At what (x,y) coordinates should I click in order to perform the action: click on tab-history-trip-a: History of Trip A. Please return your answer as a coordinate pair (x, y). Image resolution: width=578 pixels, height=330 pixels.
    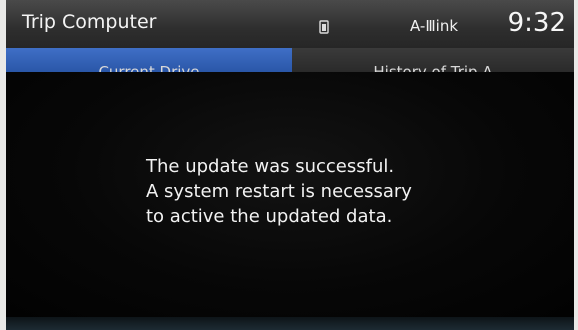
    Looking at the image, I should click on (433, 60).